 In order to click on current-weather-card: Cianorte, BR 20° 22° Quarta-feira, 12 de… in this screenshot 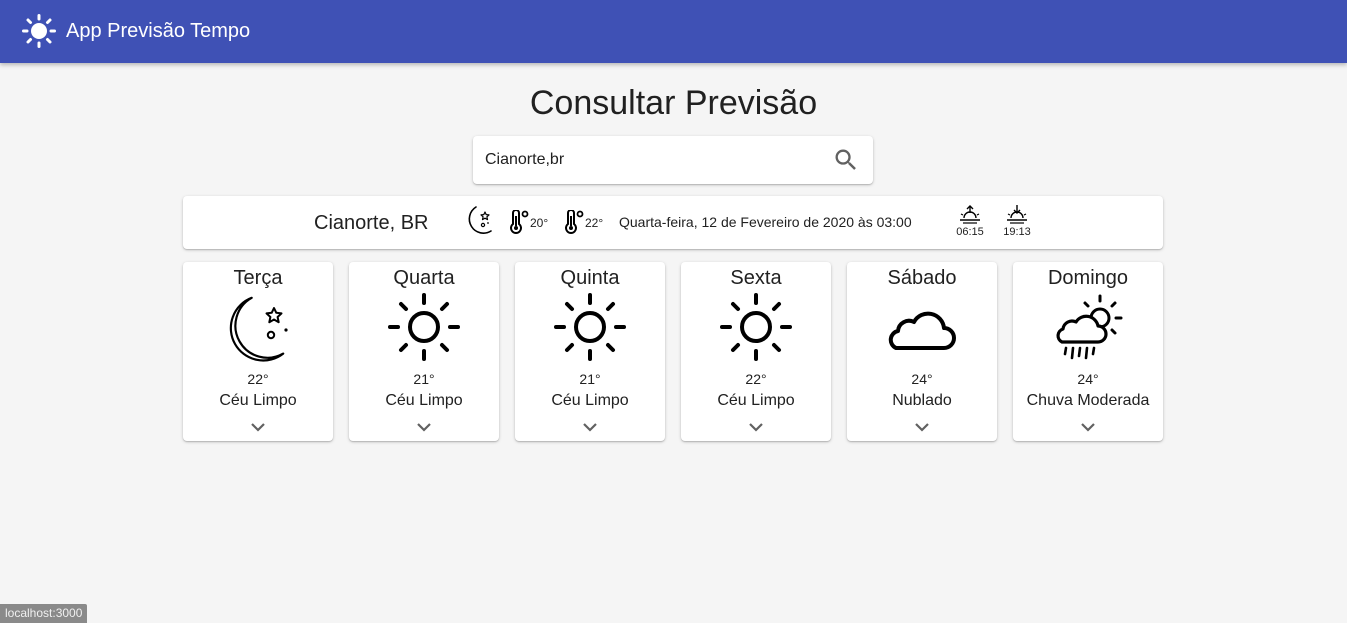, I will do `click(673, 222)`.